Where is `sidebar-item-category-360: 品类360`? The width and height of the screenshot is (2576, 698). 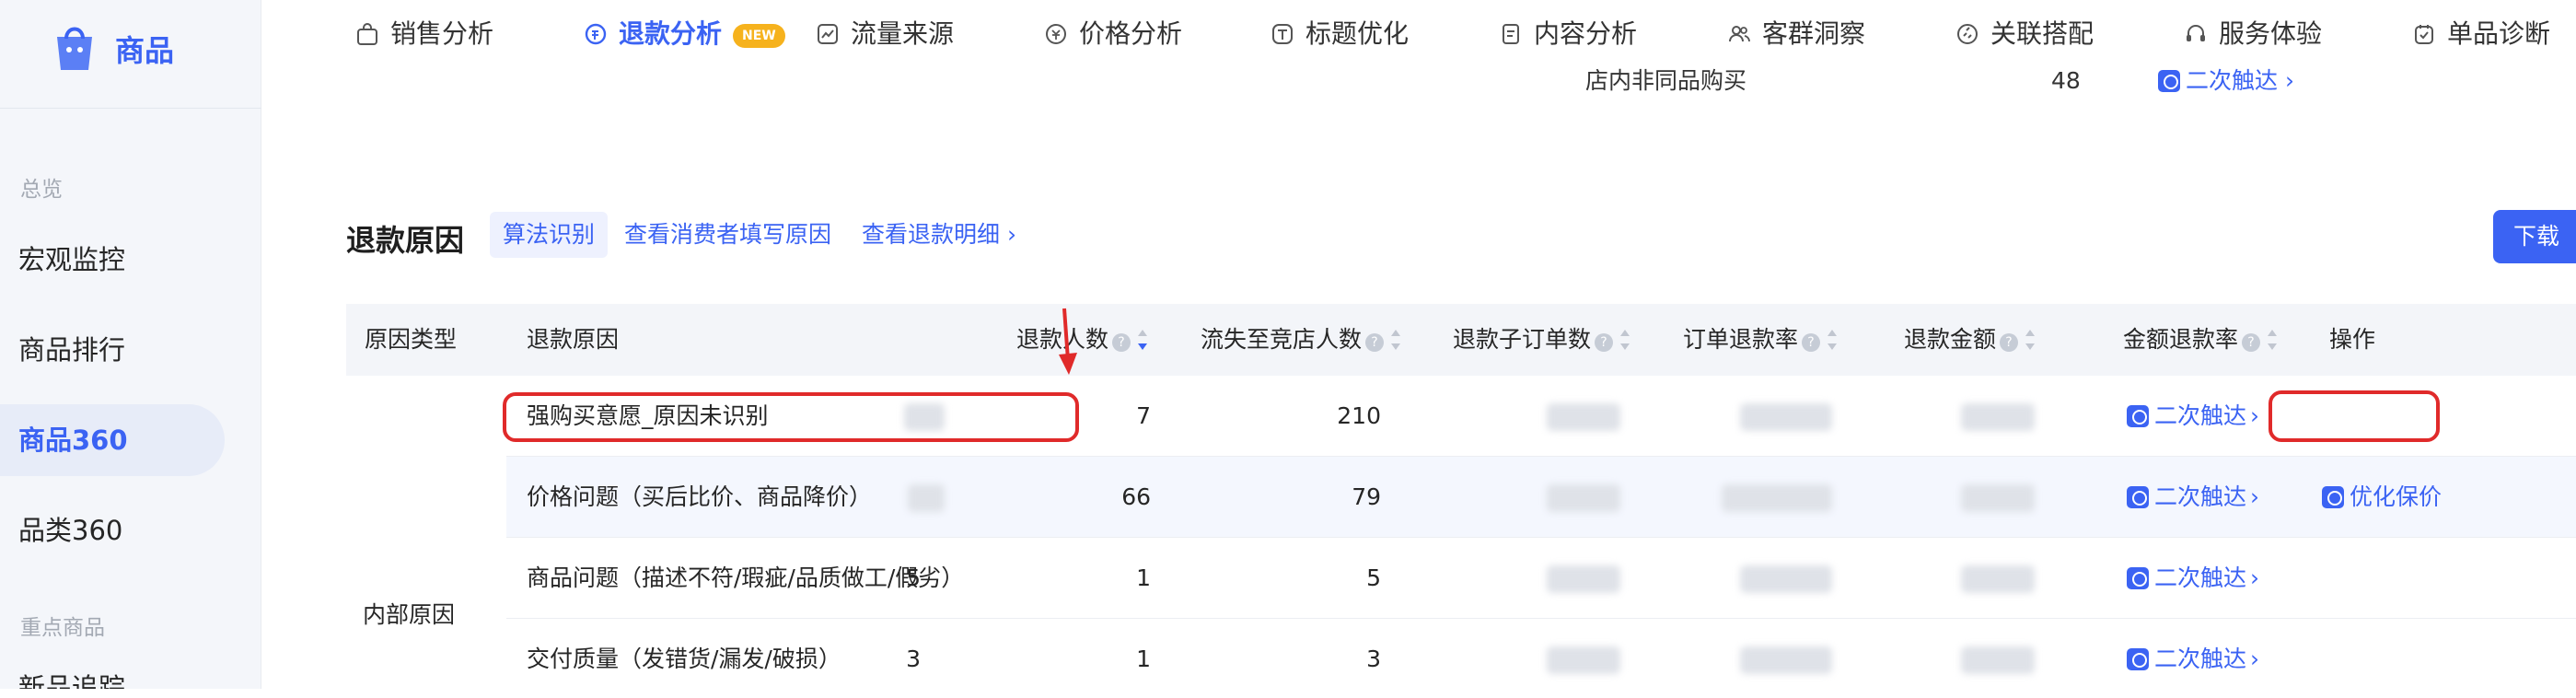 sidebar-item-category-360: 品类360 is located at coordinates (130, 530).